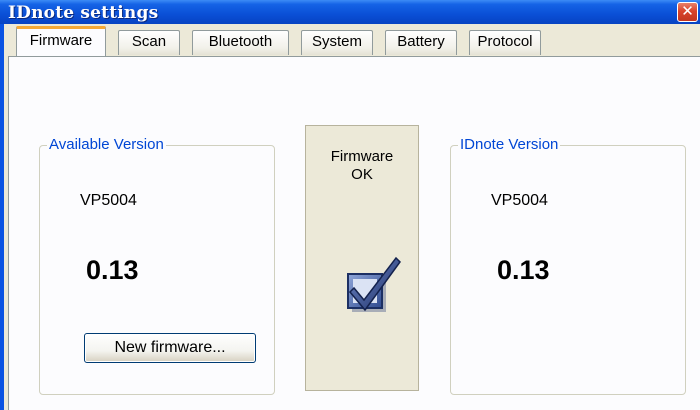 This screenshot has height=410, width=700. What do you see at coordinates (112, 270) in the screenshot?
I see `available-version-value: 0.13` at bounding box center [112, 270].